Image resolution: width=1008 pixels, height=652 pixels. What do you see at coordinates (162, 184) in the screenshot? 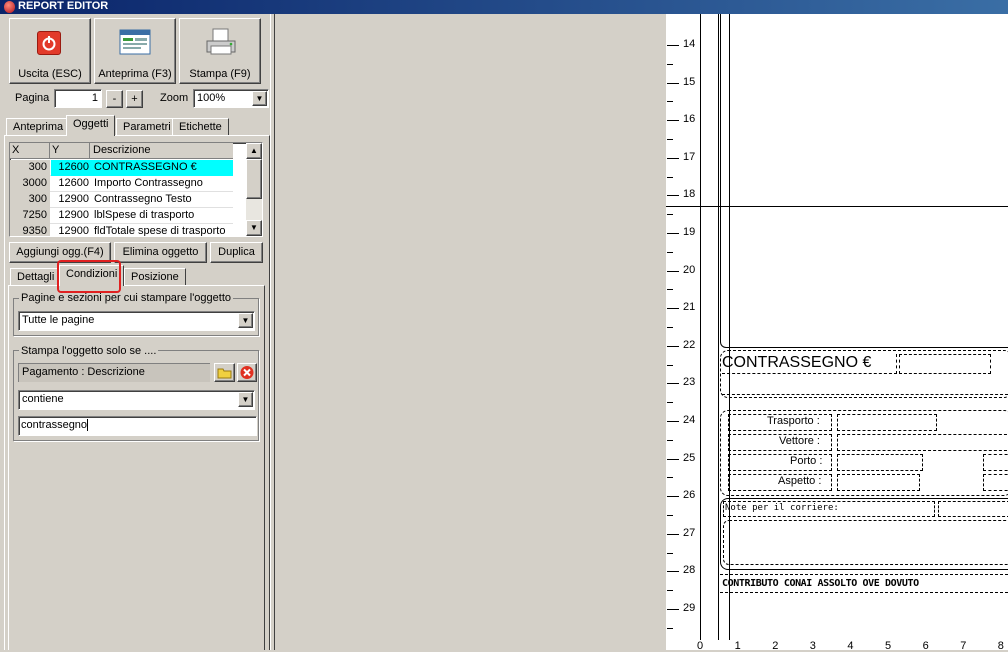
I see `cell-descrizione: Importo Contrassegno` at bounding box center [162, 184].